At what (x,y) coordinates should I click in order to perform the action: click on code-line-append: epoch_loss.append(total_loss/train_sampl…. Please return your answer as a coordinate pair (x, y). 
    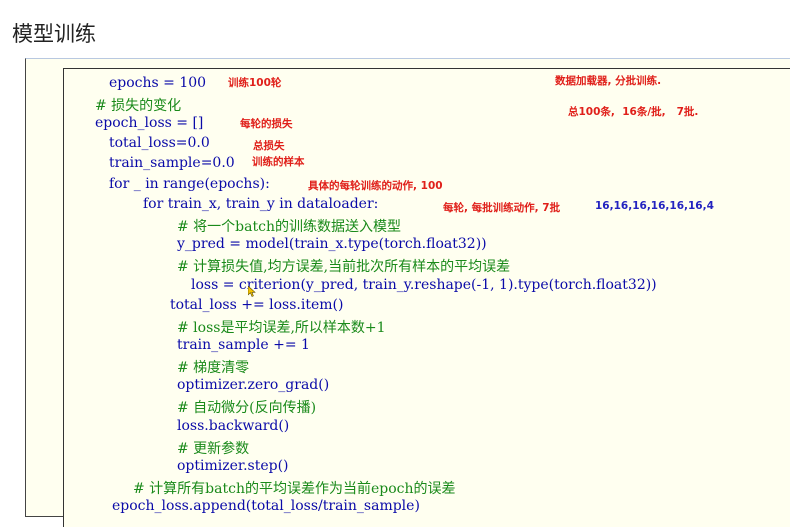
    Looking at the image, I should click on (266, 506).